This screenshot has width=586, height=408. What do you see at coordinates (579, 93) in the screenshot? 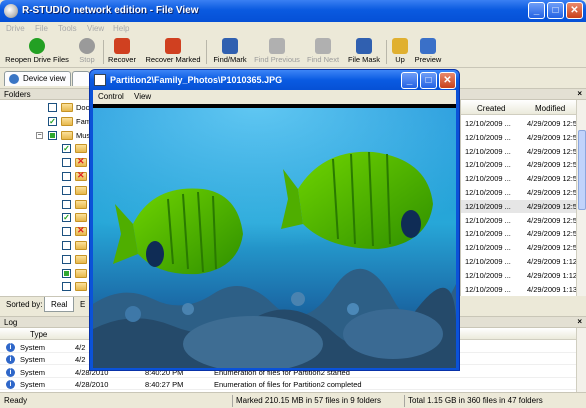
I see `folders-close-icon: ×` at bounding box center [579, 93].